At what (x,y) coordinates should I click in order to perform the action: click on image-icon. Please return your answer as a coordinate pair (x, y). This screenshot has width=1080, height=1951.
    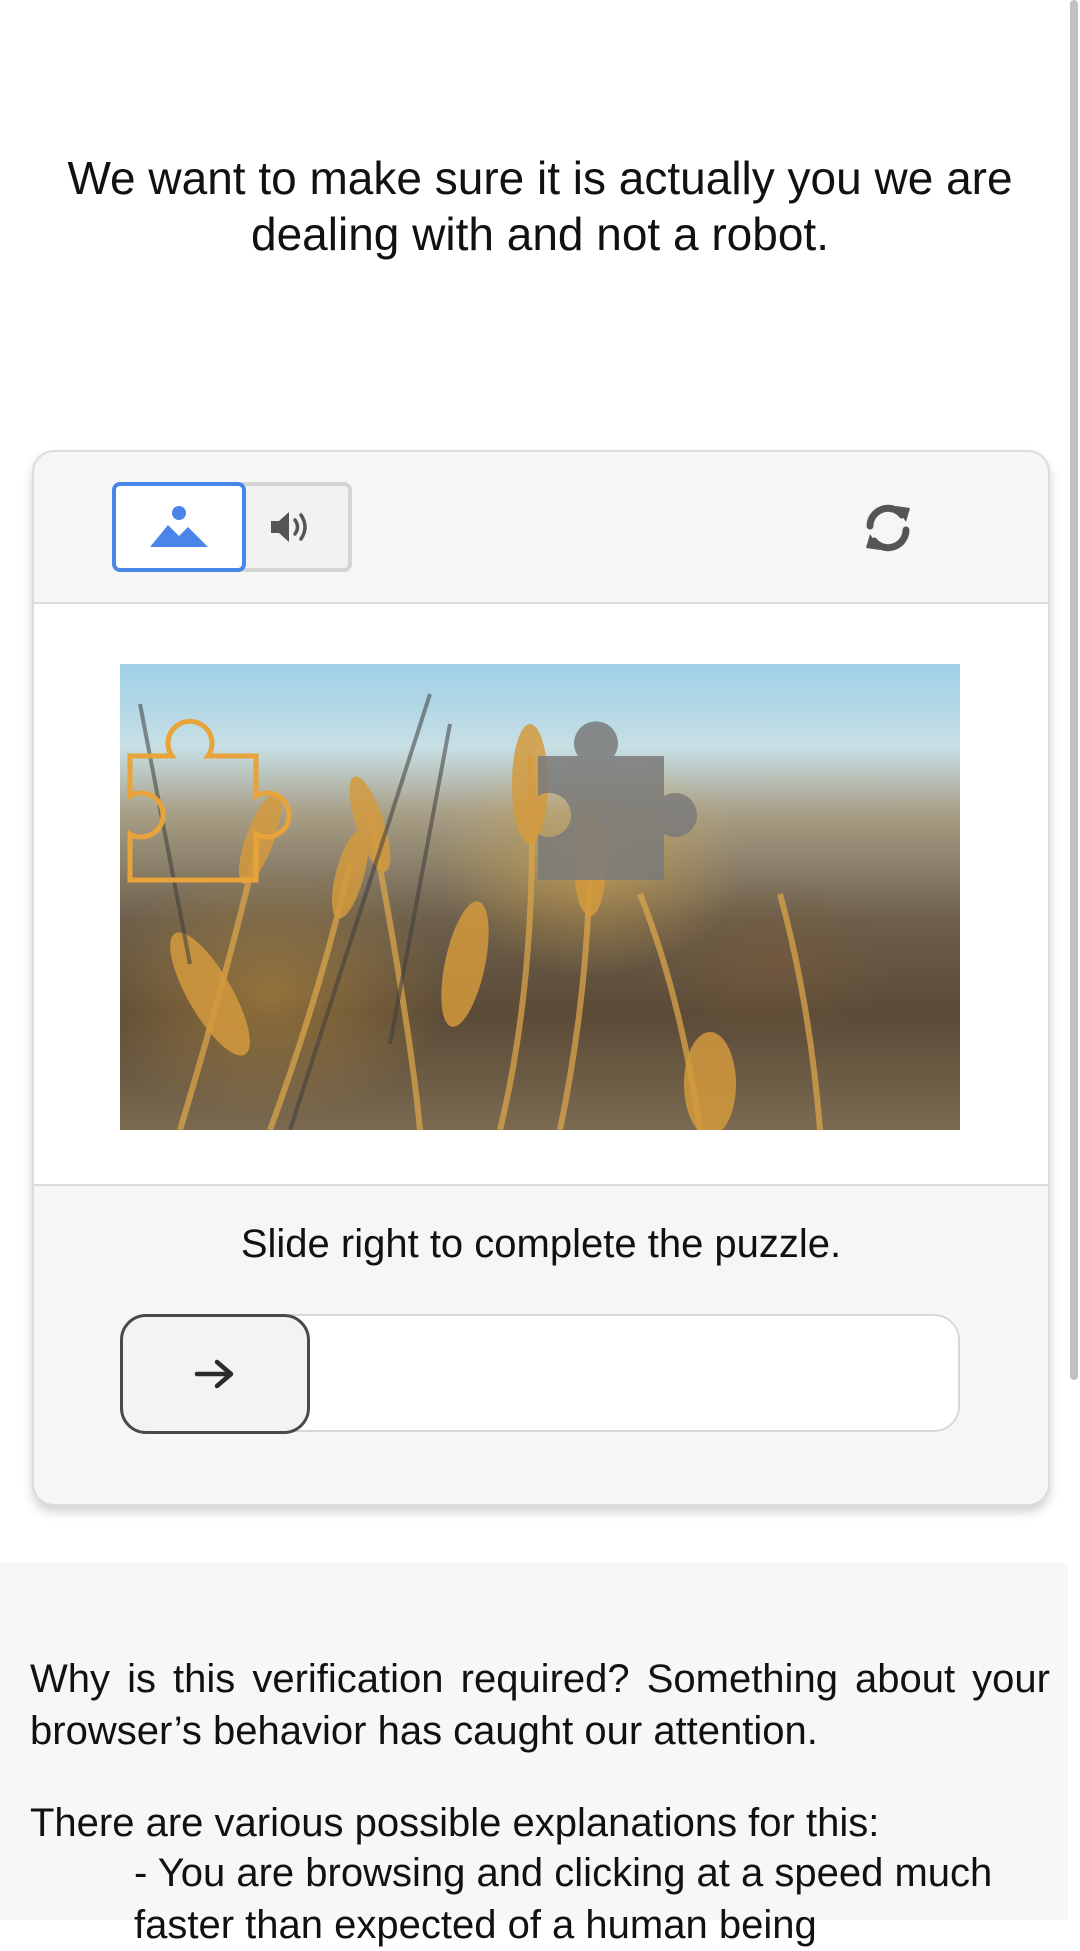
    Looking at the image, I should click on (179, 526).